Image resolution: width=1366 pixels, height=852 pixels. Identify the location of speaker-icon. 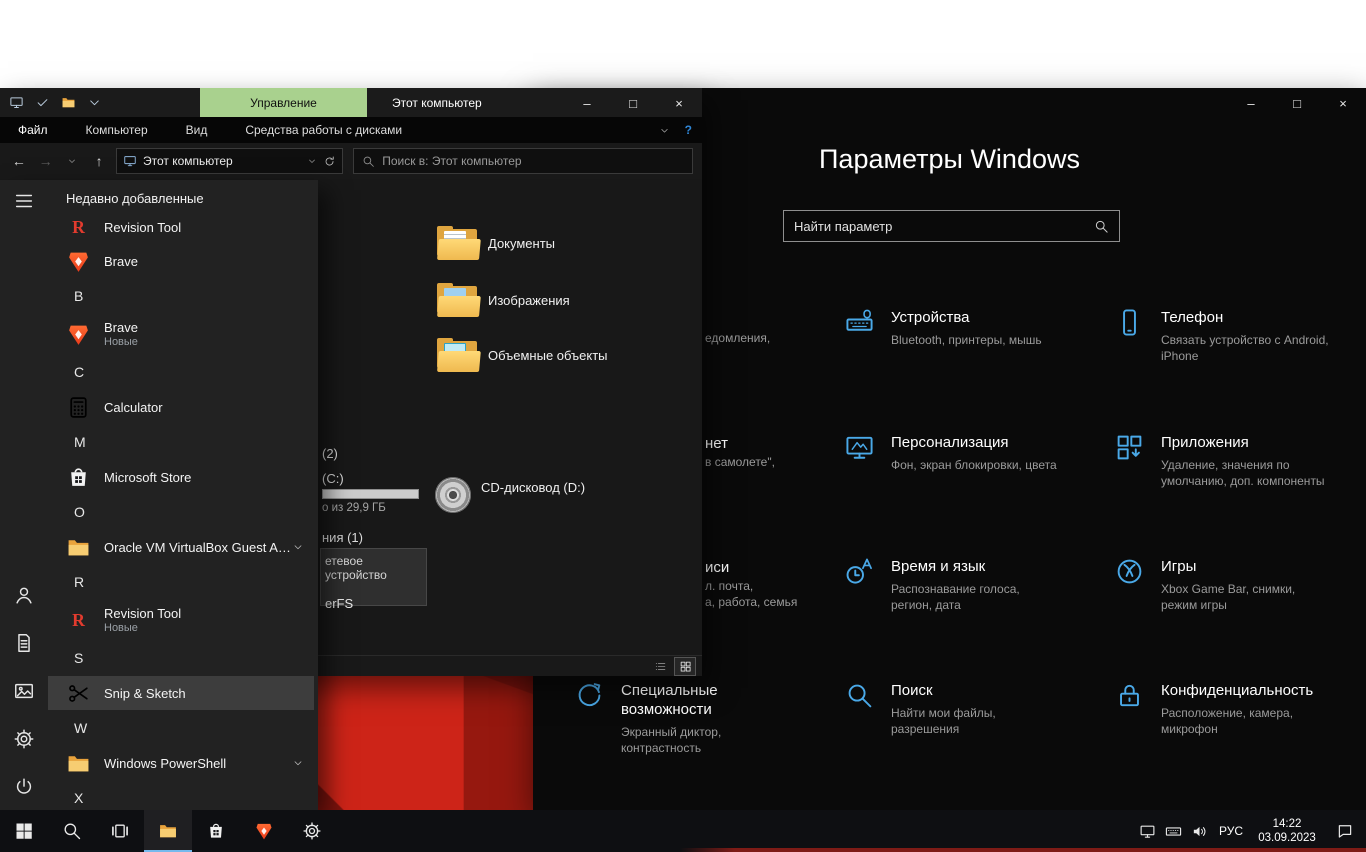
(1199, 831).